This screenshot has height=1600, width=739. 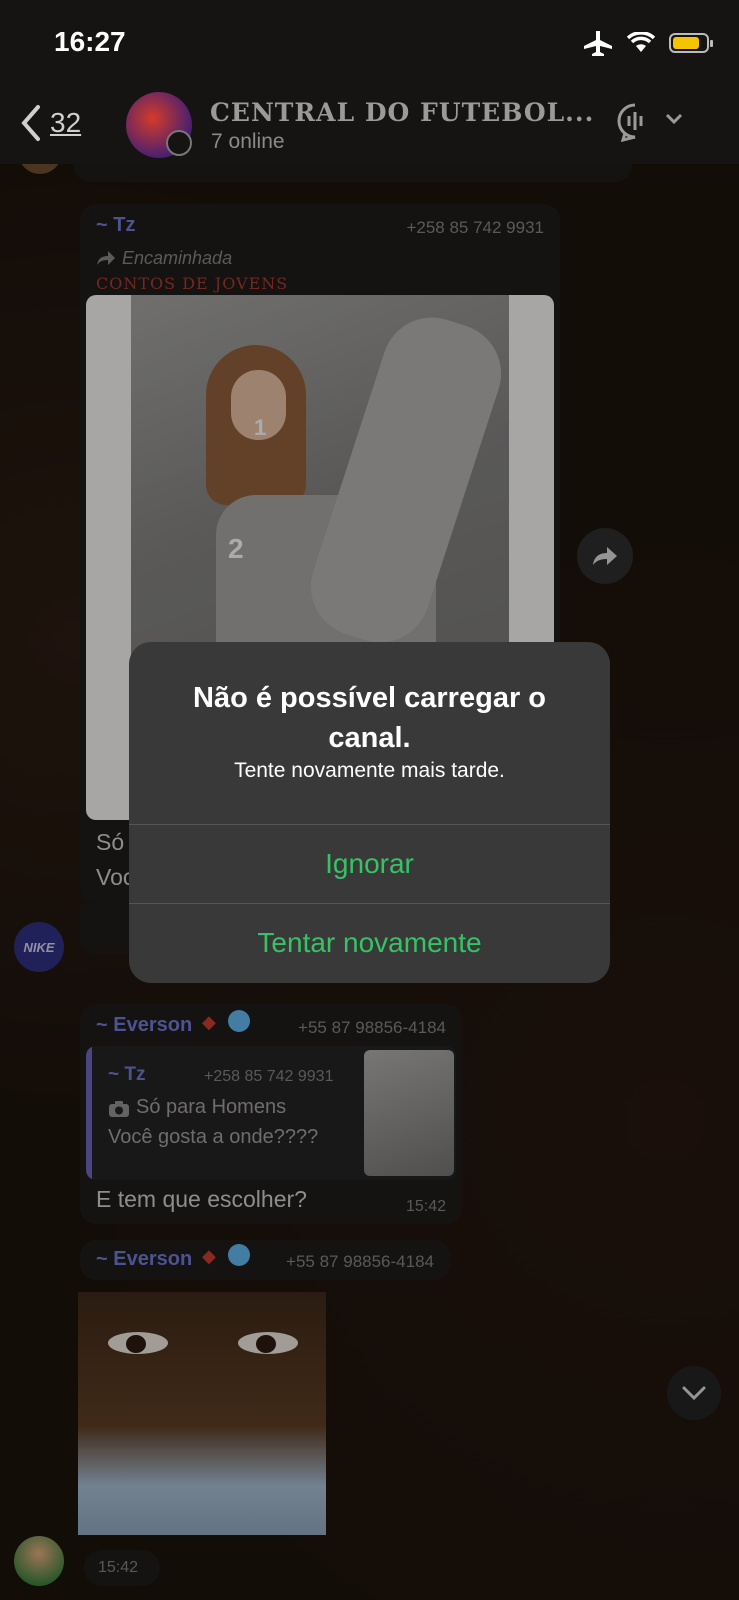 I want to click on photo-label-2: 2, so click(x=236, y=548).